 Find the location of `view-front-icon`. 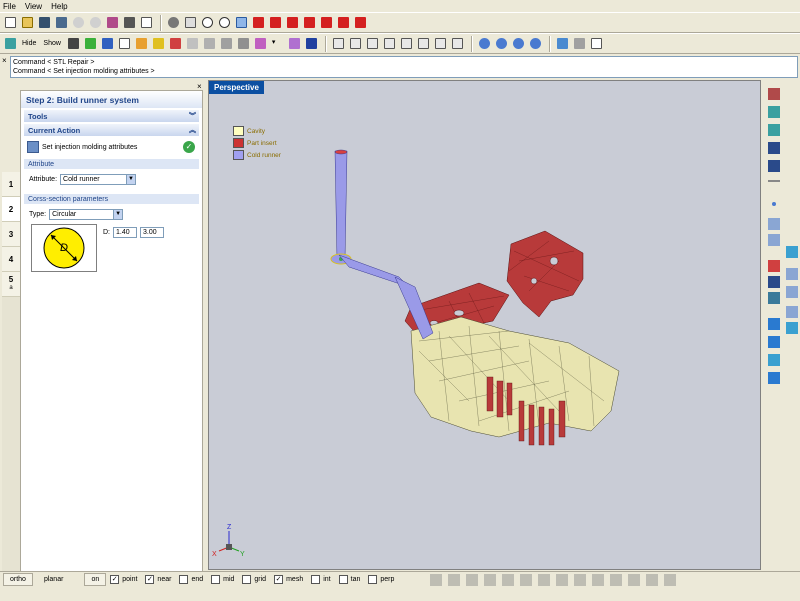

view-front-icon is located at coordinates (258, 22).